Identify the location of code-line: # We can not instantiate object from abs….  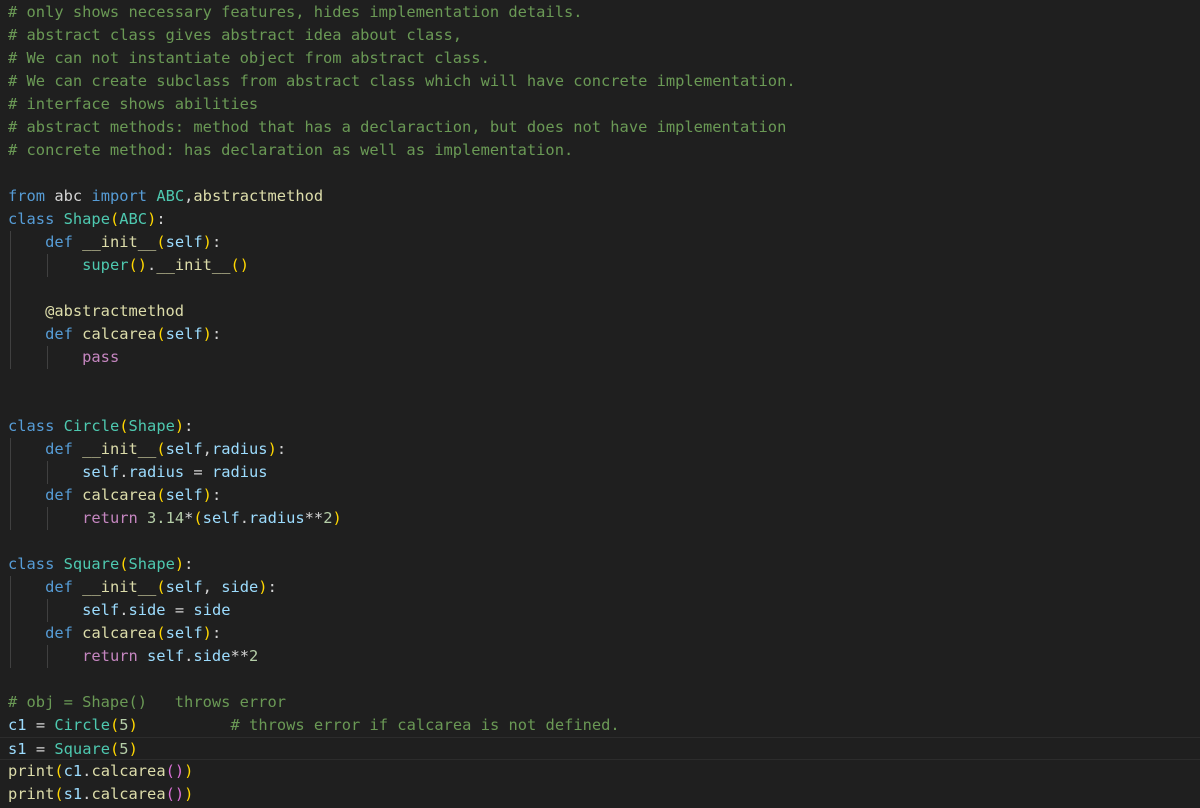
(600, 58).